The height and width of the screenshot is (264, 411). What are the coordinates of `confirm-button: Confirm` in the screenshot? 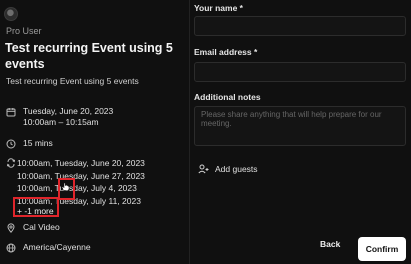 It's located at (382, 249).